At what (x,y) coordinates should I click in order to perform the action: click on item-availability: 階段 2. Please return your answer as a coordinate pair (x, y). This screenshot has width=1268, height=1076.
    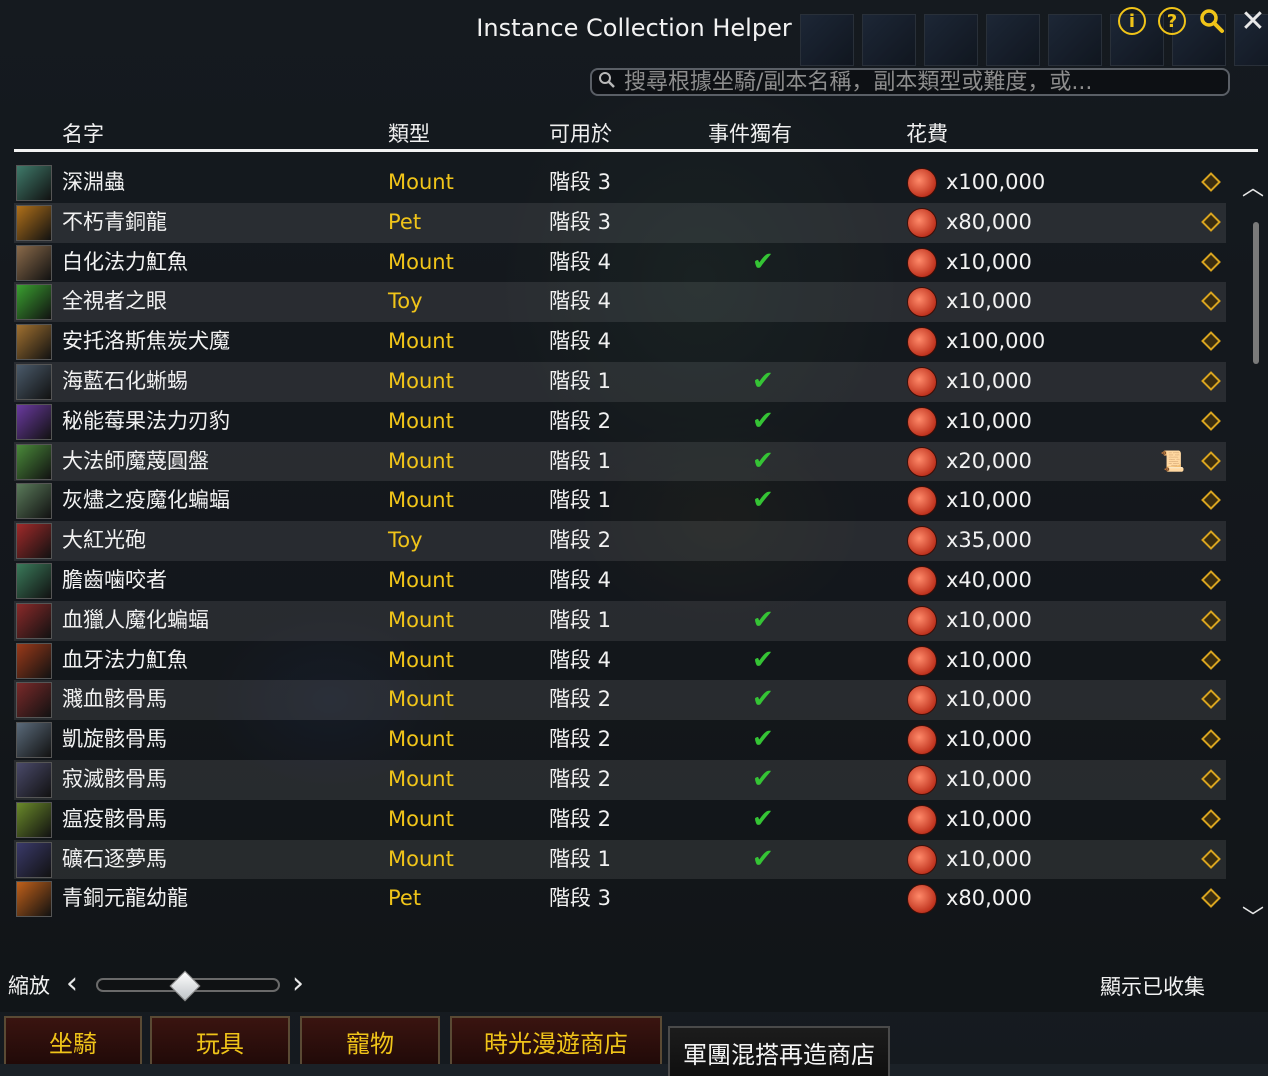
    Looking at the image, I should click on (580, 739).